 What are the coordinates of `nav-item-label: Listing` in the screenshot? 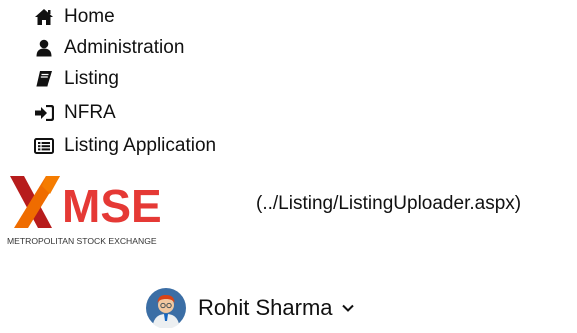 It's located at (91, 78).